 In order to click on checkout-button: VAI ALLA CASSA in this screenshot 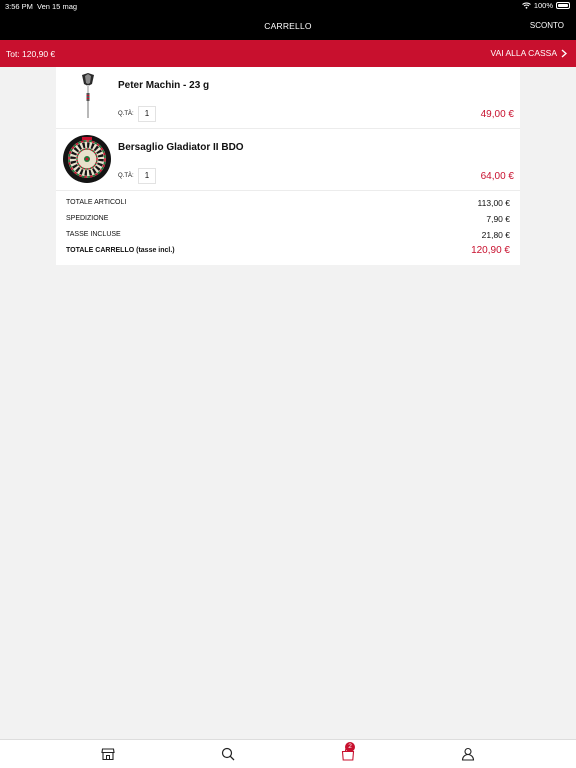, I will do `click(529, 53)`.